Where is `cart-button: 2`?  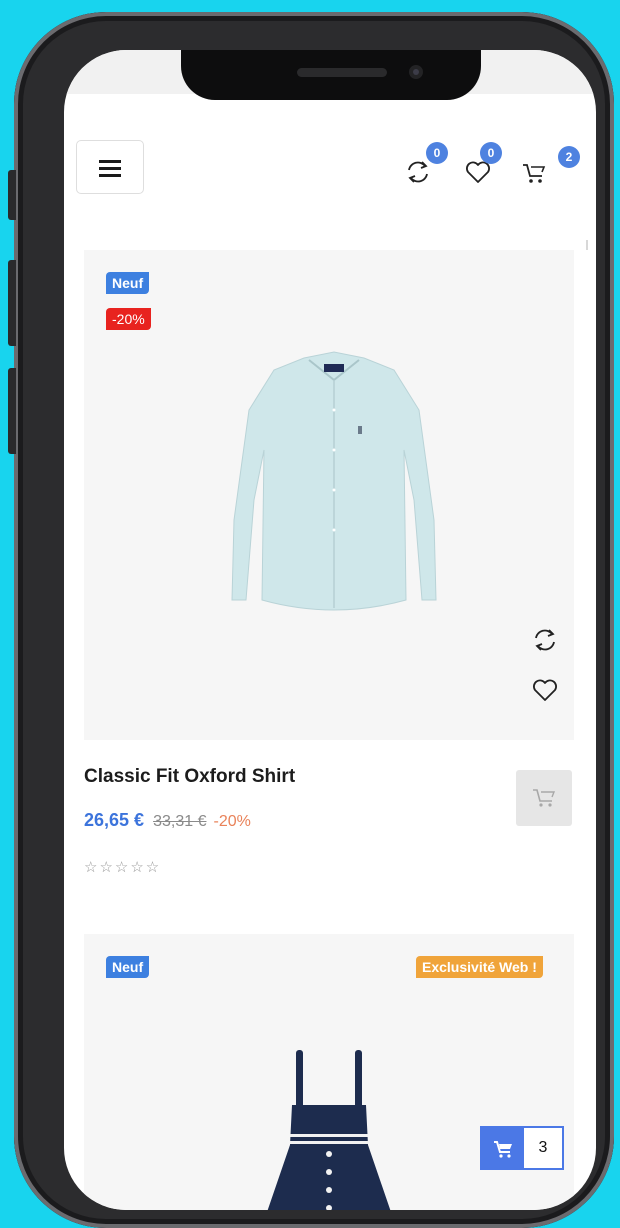
cart-button: 2 is located at coordinates (550, 166).